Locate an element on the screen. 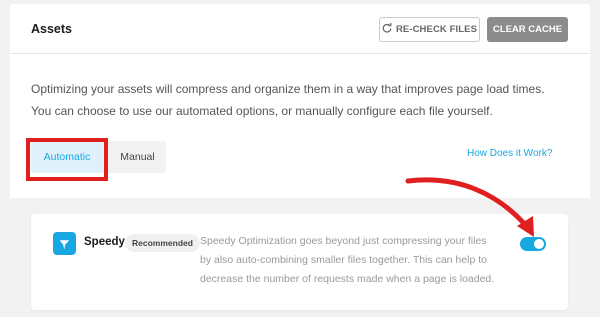  tab-manual: Manual is located at coordinates (137, 157).